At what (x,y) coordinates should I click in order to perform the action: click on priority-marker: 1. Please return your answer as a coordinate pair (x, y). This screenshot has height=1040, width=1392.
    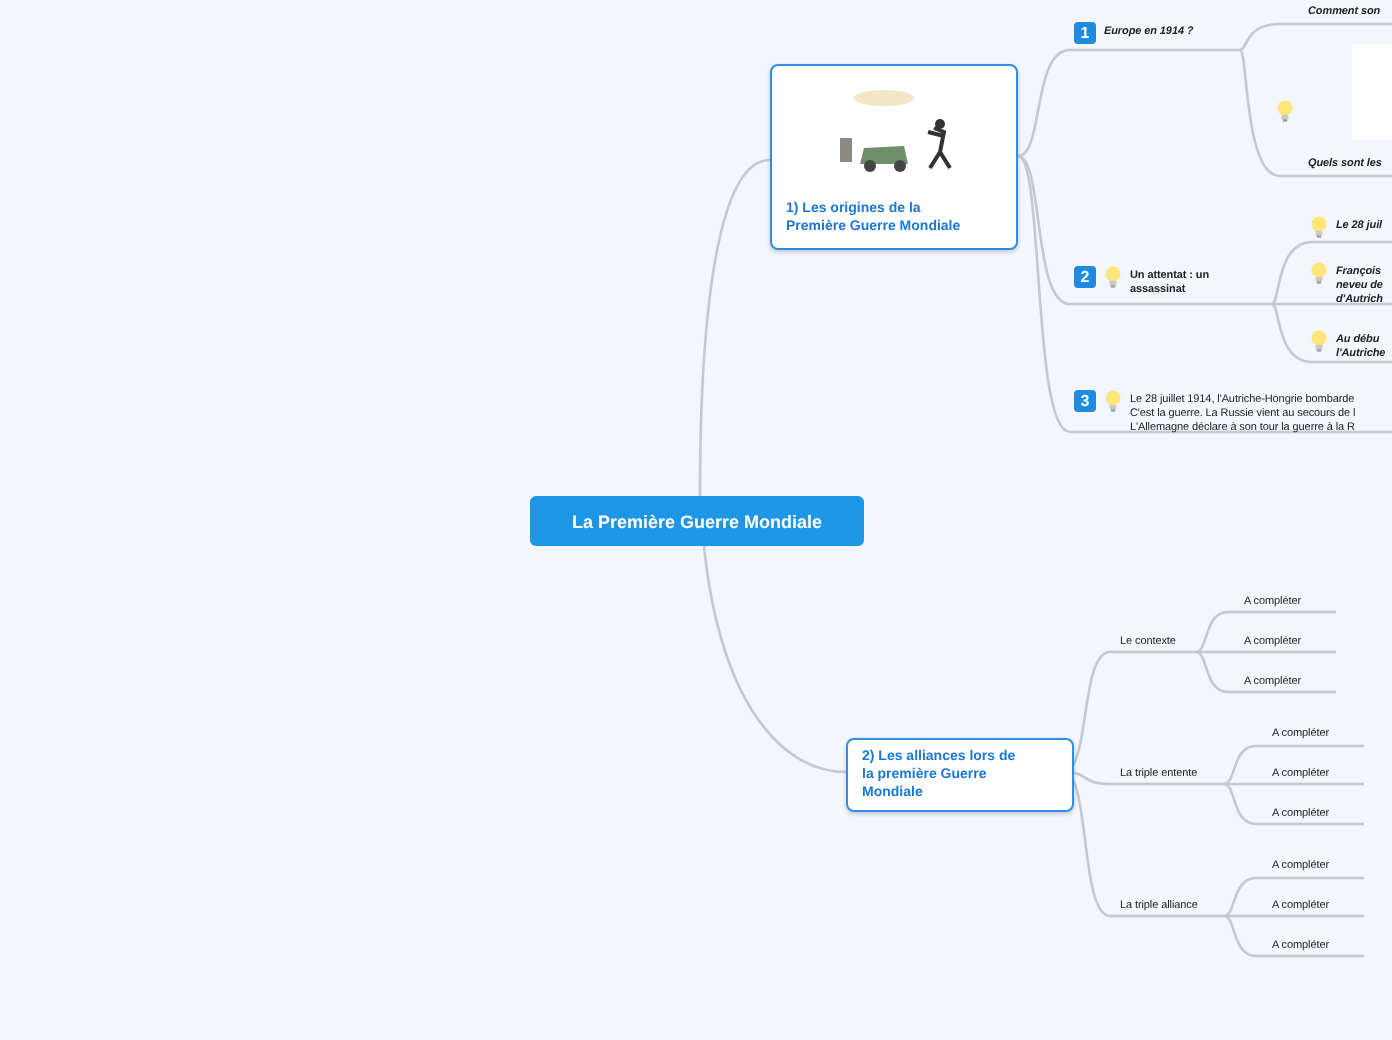
    Looking at the image, I should click on (1085, 33).